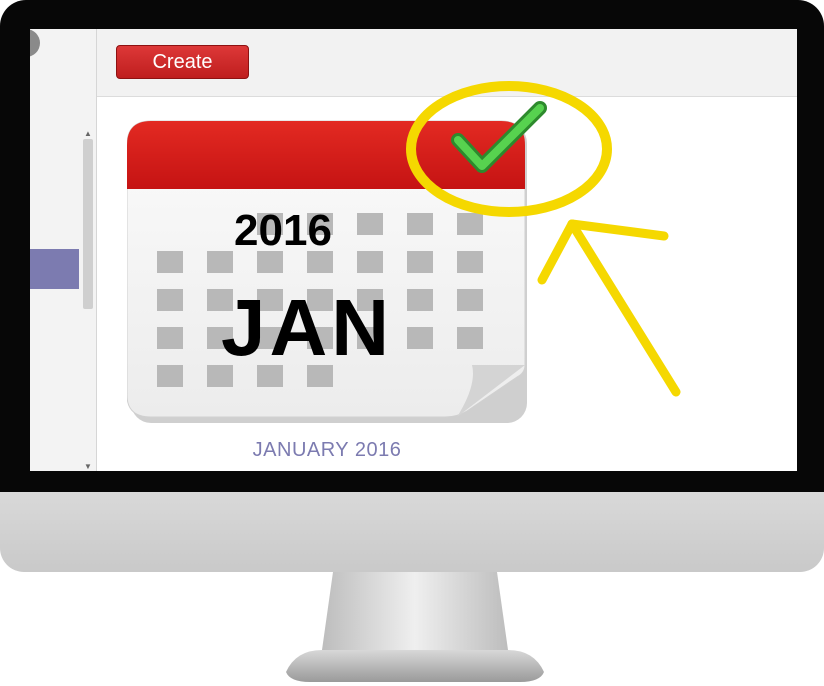 The image size is (824, 686). What do you see at coordinates (447, 63) in the screenshot?
I see `toolbar: Create` at bounding box center [447, 63].